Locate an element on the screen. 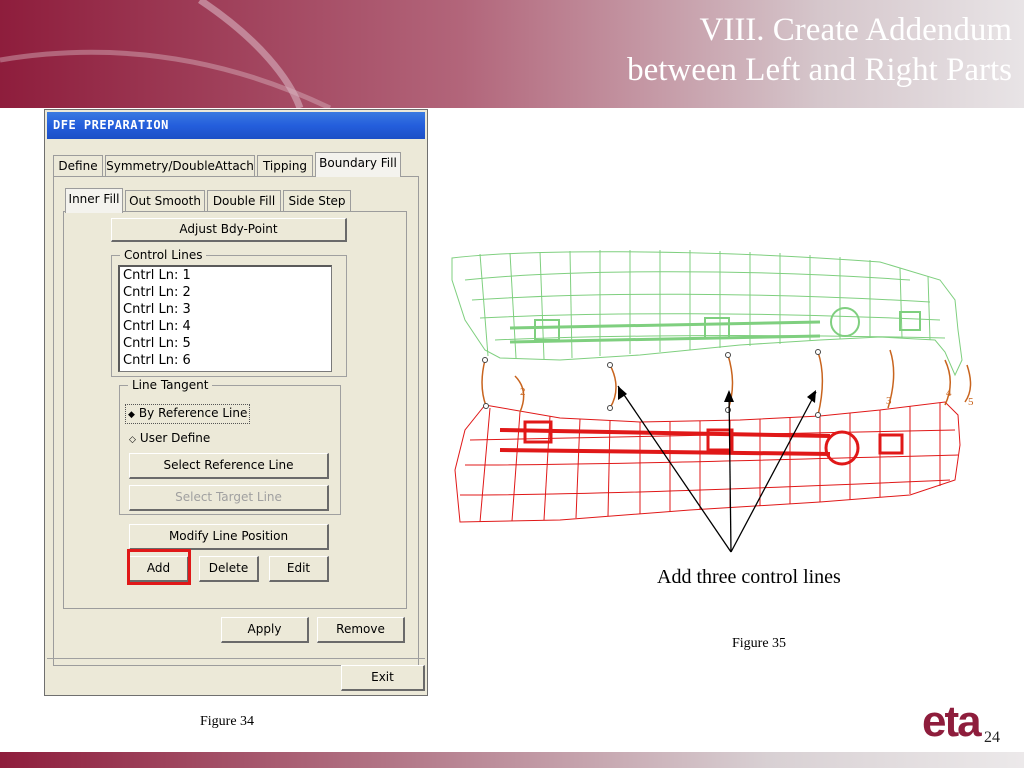  modify-line-position-button: Modify Line Position is located at coordinates (229, 537).